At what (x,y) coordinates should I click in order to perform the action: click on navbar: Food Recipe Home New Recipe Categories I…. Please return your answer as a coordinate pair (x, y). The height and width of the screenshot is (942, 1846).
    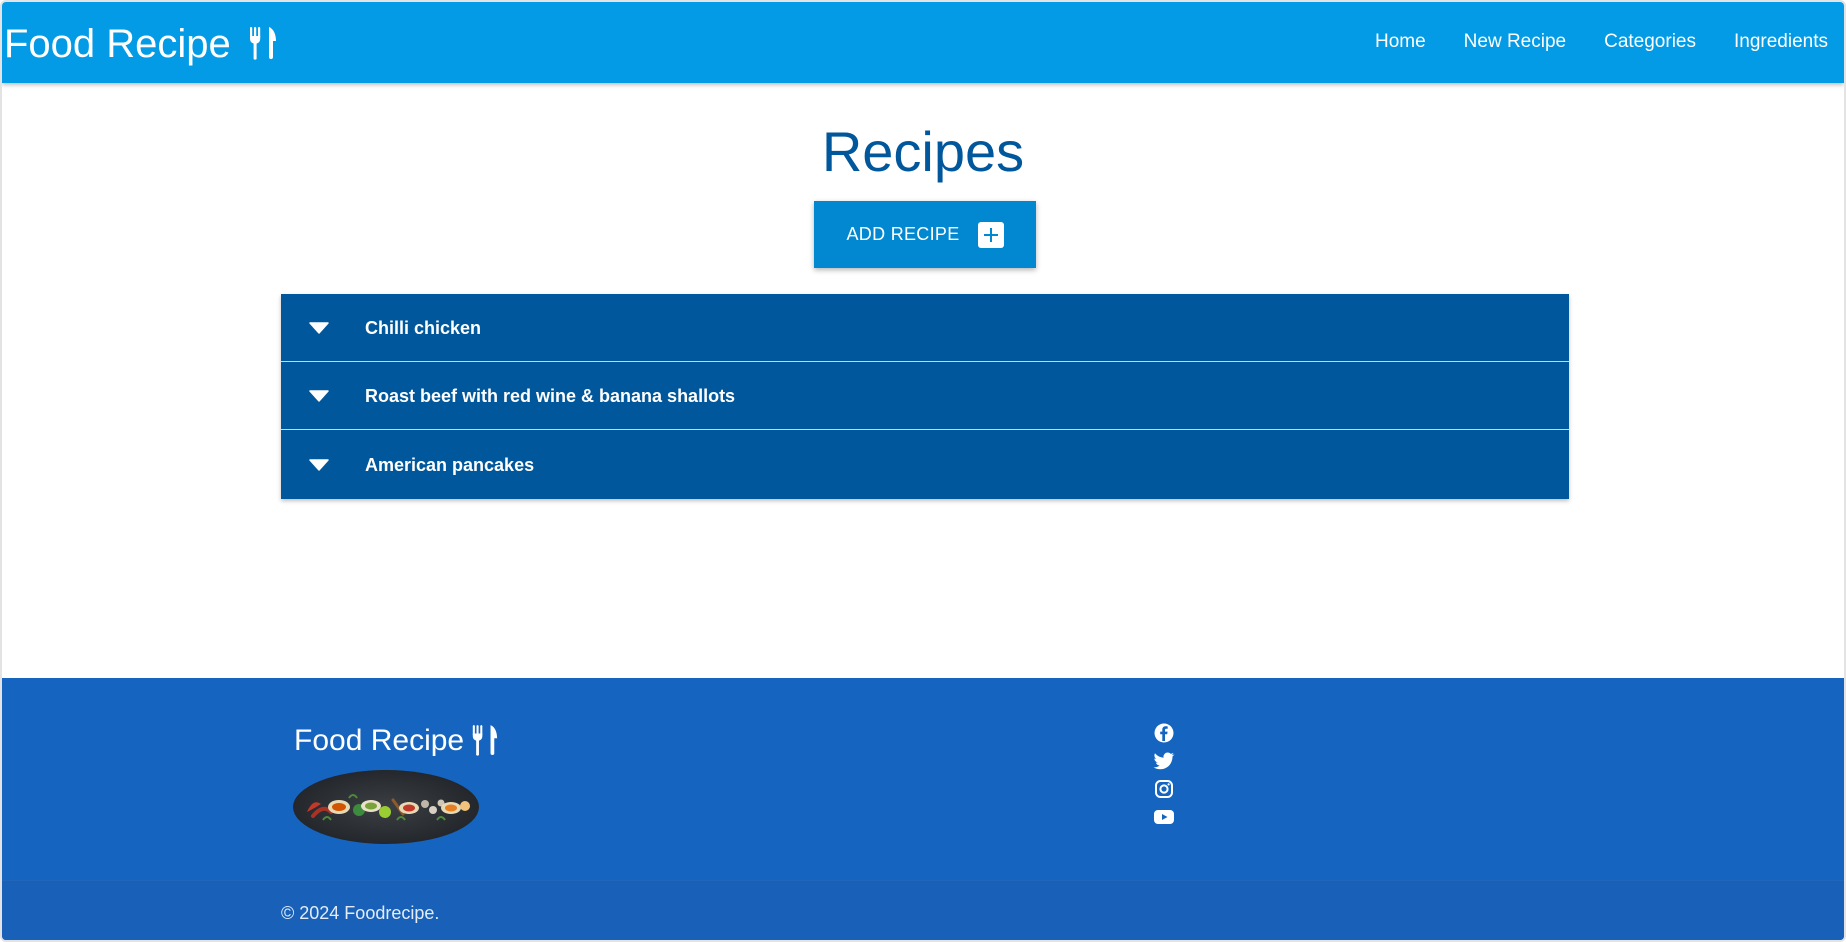
    Looking at the image, I should click on (923, 42).